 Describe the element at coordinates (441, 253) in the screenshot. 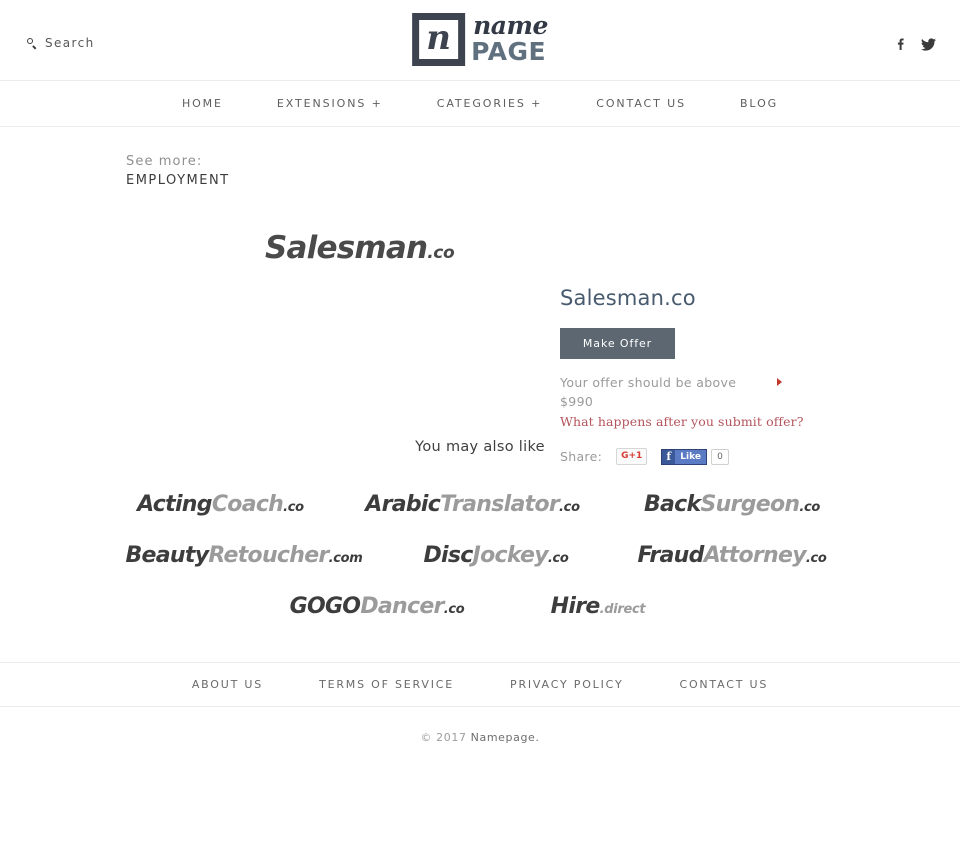

I see `product-logo-tld: .co` at that location.